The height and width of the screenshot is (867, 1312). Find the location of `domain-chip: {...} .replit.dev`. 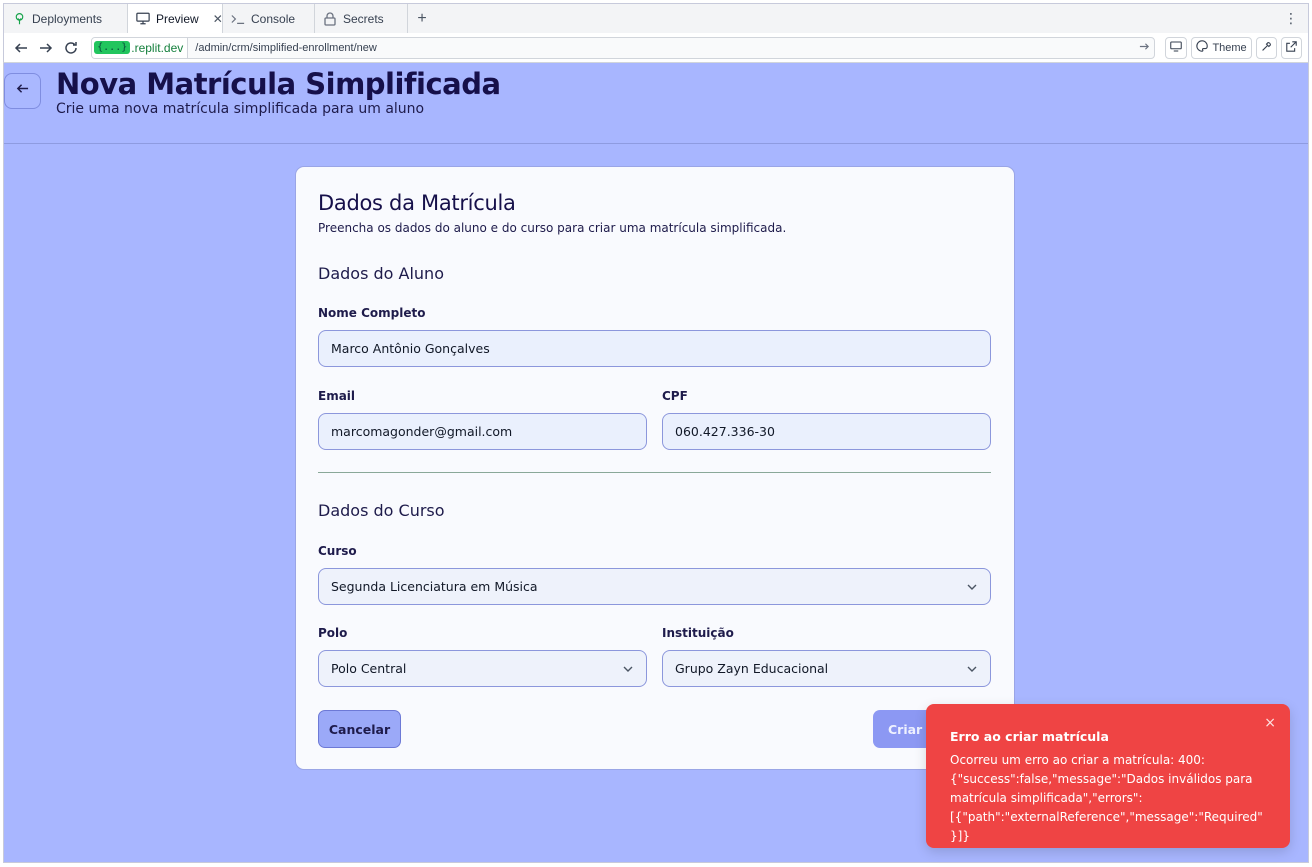

domain-chip: {...} .replit.dev is located at coordinates (140, 47).